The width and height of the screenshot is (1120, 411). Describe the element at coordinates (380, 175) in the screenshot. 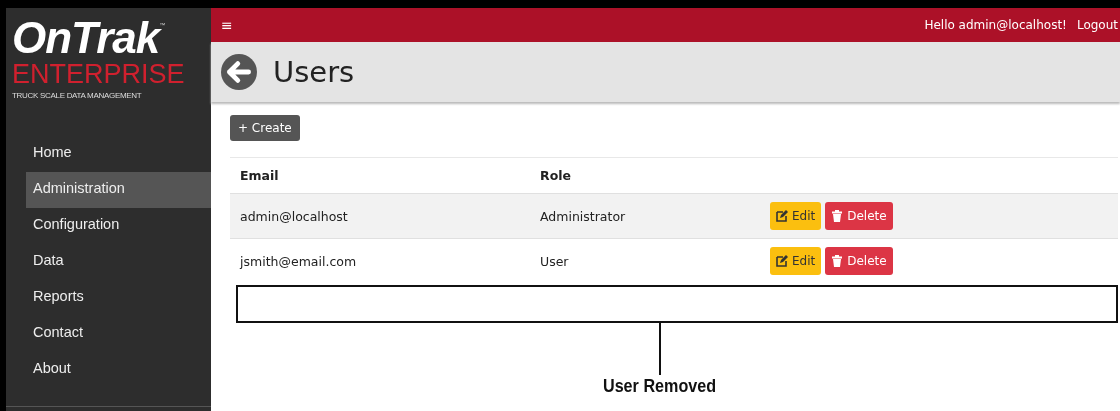

I see `column-header: Email` at that location.